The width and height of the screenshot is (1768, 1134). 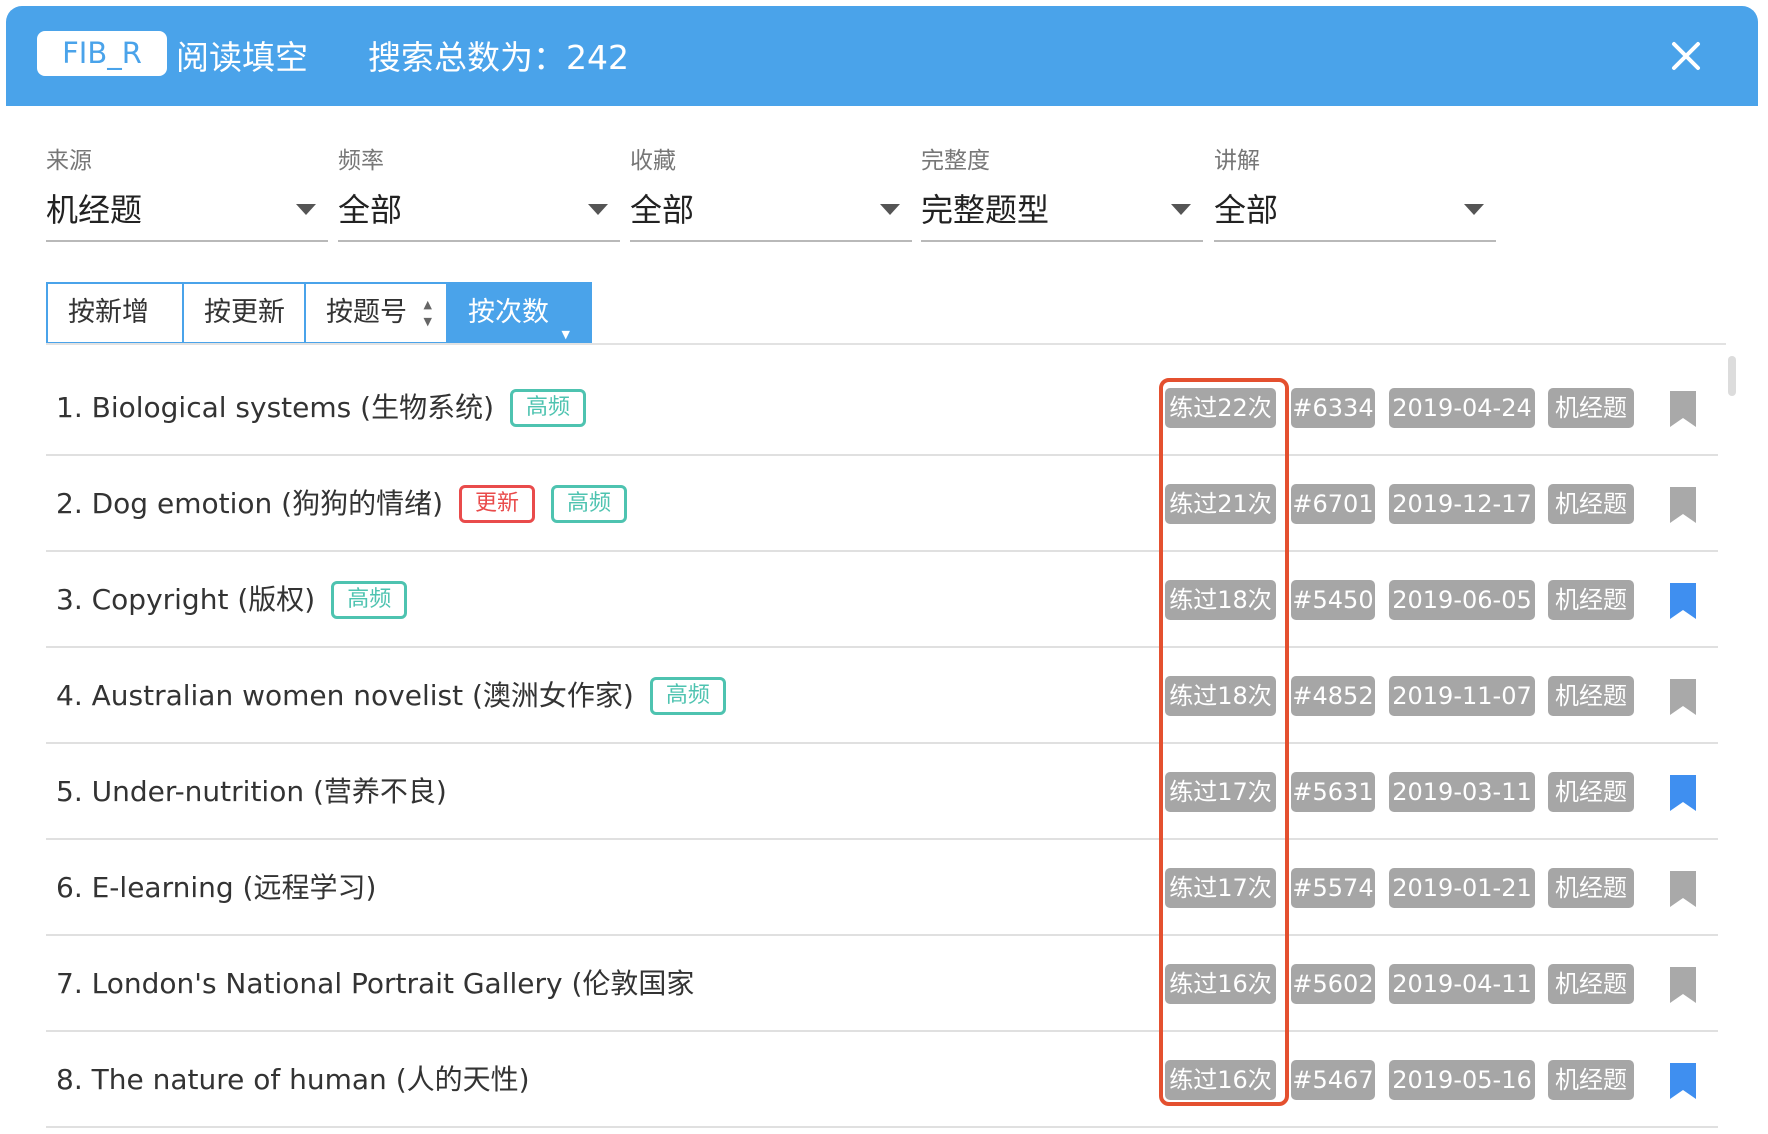 What do you see at coordinates (1462, 696) in the screenshot?
I see `date-chip: 2019-11-07` at bounding box center [1462, 696].